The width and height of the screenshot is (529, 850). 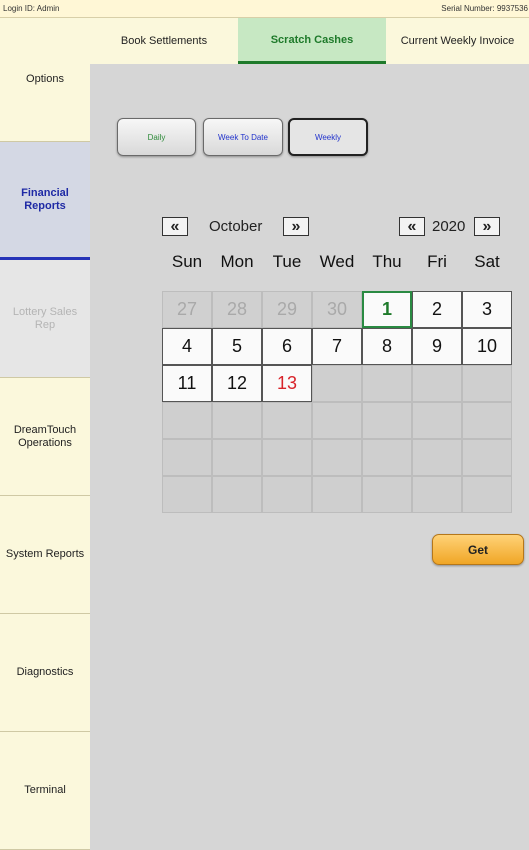 I want to click on calendar-day: 8, so click(x=387, y=346).